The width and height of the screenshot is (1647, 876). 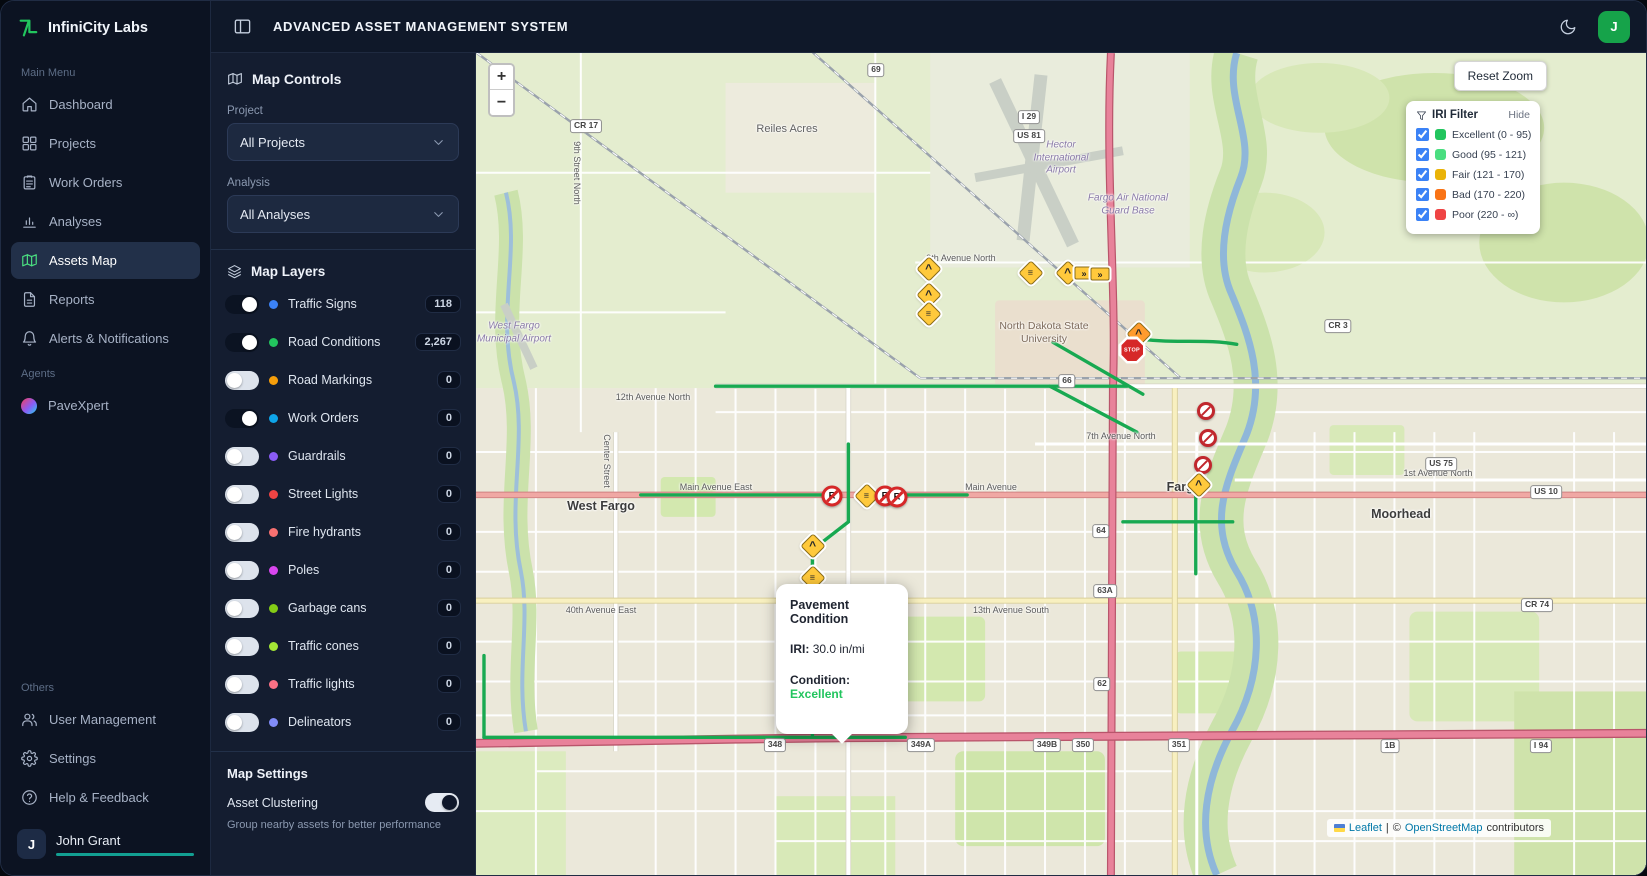 What do you see at coordinates (297, 79) in the screenshot?
I see `map-controls-title: Map Controls` at bounding box center [297, 79].